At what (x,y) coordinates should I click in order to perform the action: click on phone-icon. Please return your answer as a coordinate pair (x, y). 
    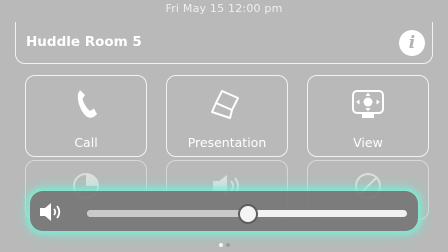
    Looking at the image, I should click on (86, 104).